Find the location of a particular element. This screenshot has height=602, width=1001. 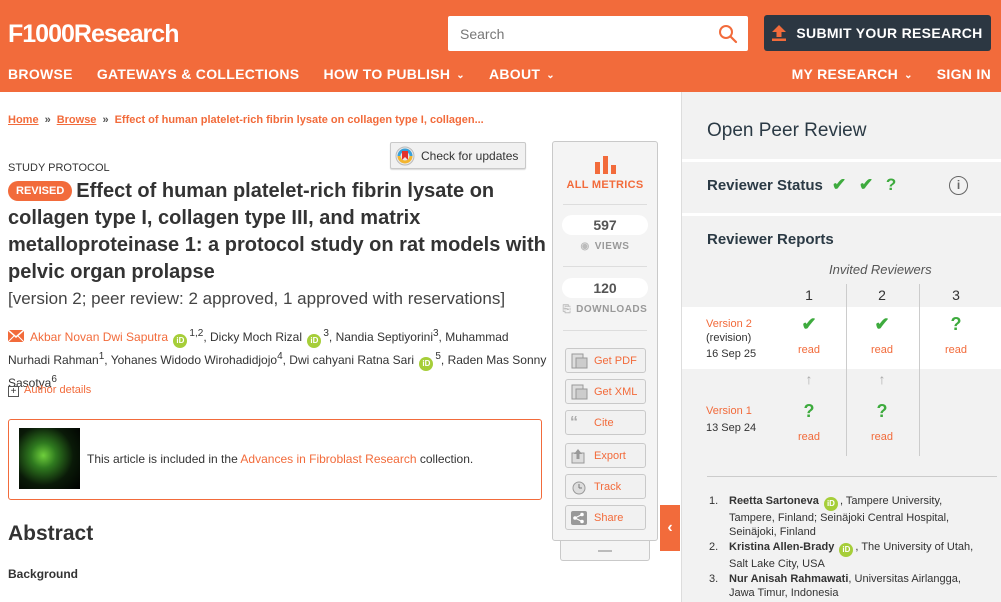

reviewer-name: Nur Anisah Rahmawati is located at coordinates (788, 579).